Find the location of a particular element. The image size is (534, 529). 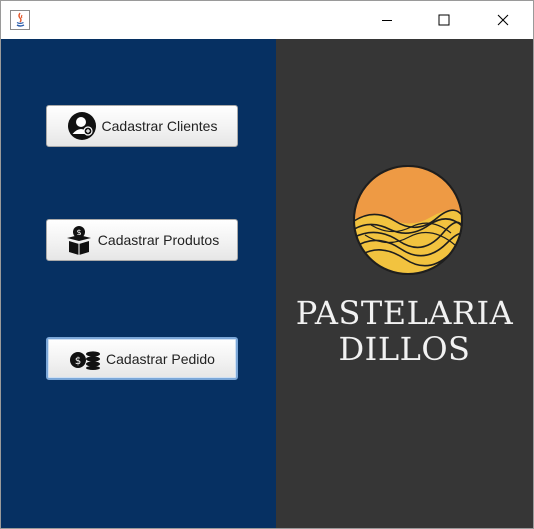

money-box-icon: $ is located at coordinates (79, 240).